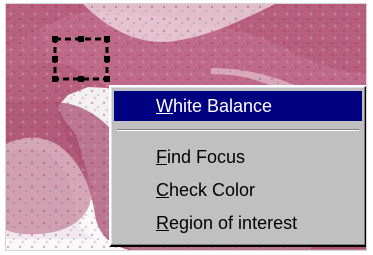 This screenshot has height=255, width=373. Describe the element at coordinates (164, 106) in the screenshot. I see `menu-item-mnemonic: W` at that location.